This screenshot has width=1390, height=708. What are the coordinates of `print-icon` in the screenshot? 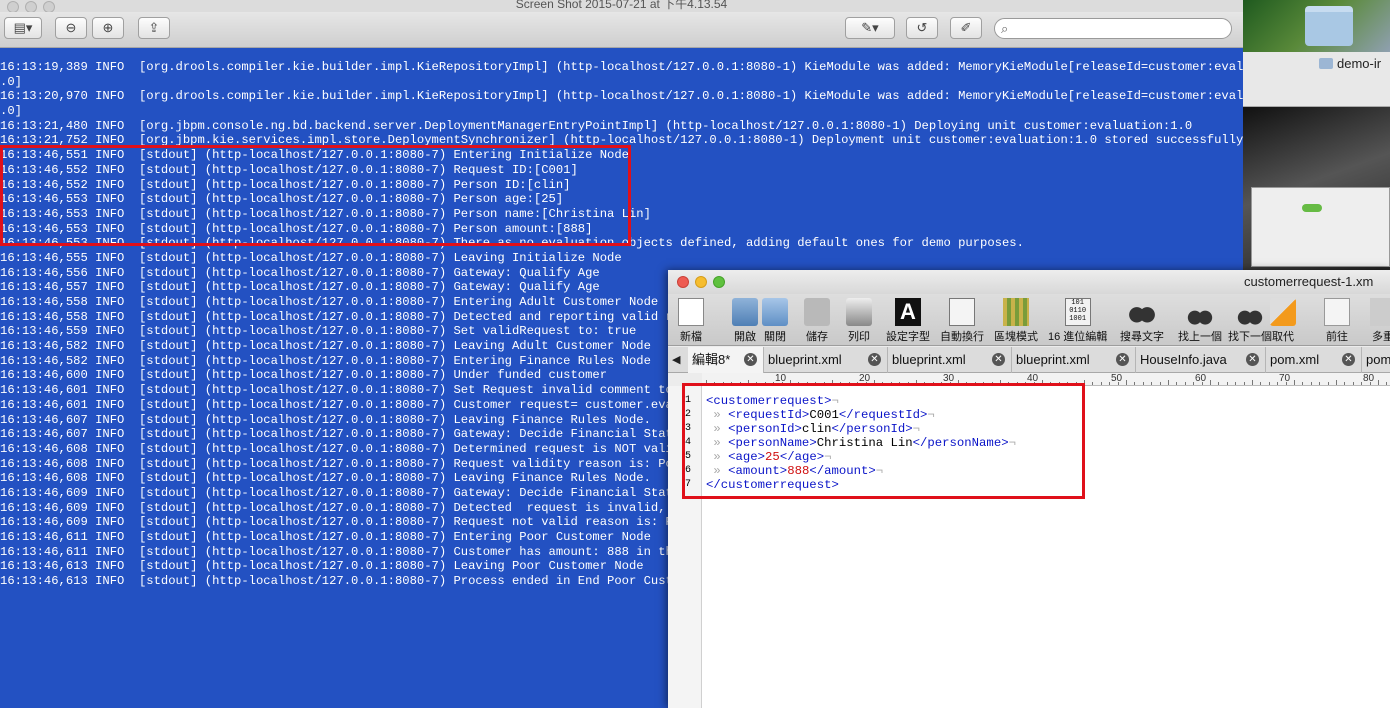 It's located at (859, 312).